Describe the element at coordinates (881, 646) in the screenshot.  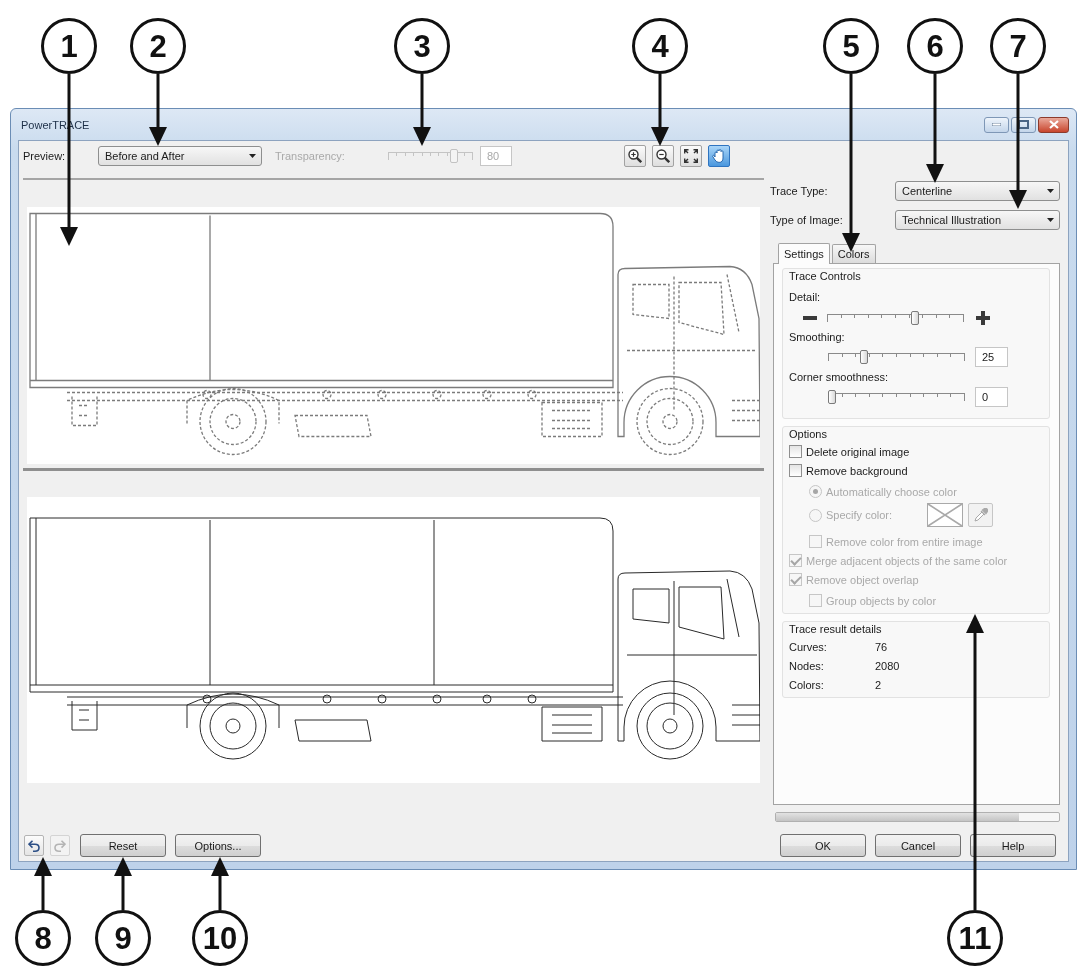
I see `result-value: 76` at that location.